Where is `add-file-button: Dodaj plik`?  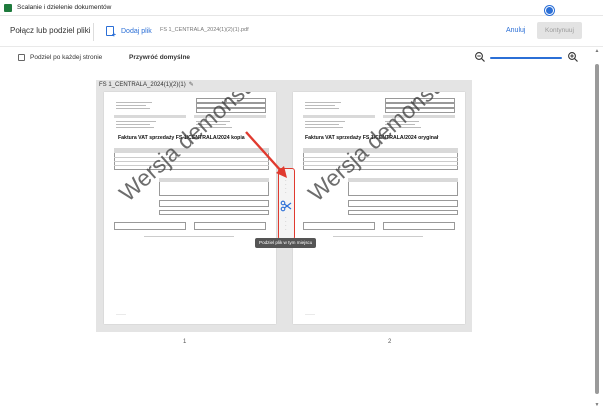 add-file-button: Dodaj plik is located at coordinates (129, 31).